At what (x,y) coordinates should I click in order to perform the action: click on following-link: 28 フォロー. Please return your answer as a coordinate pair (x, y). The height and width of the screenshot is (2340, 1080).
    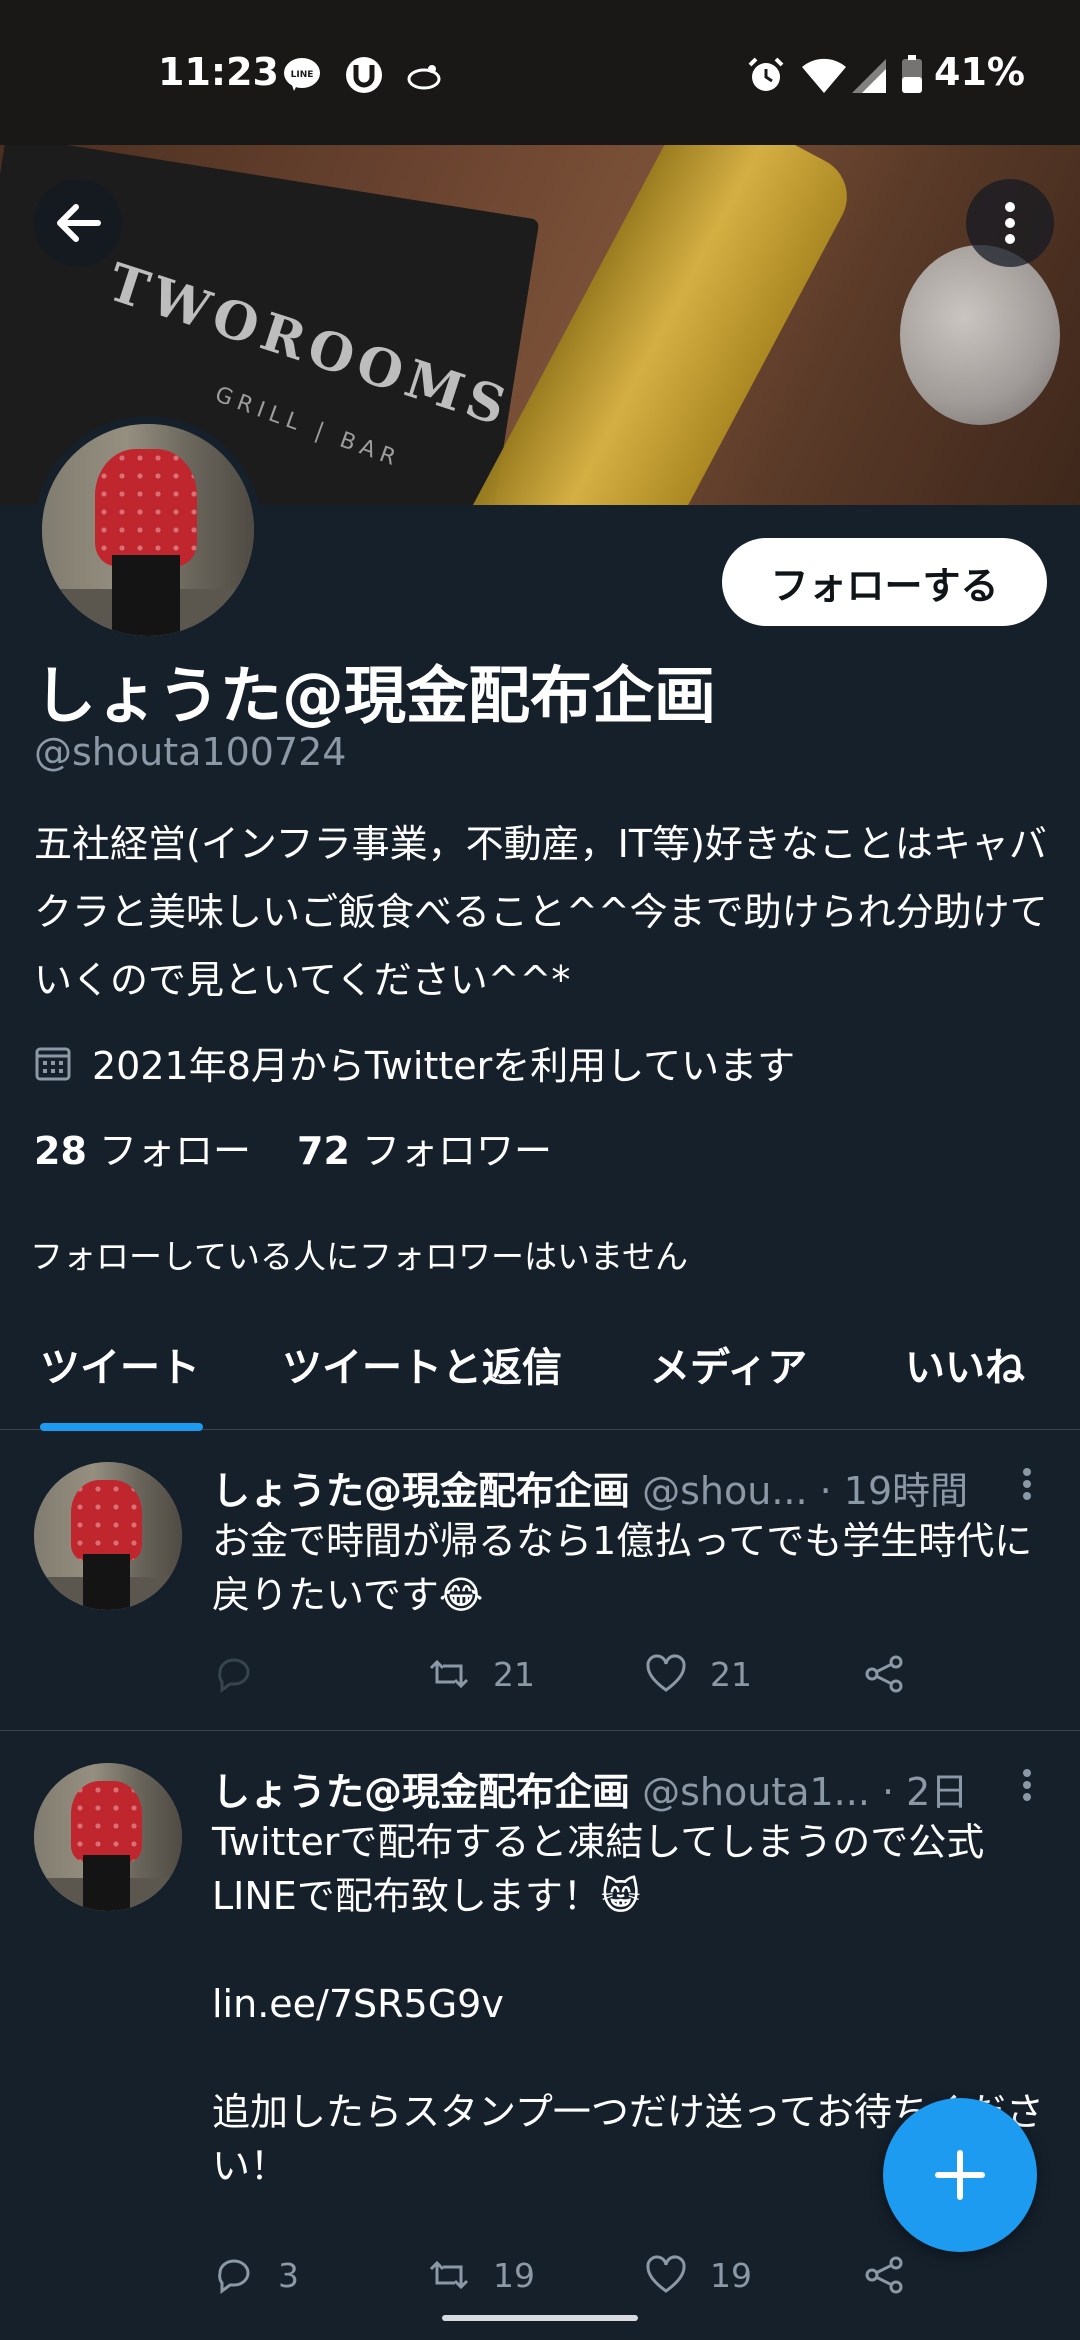
    Looking at the image, I should click on (142, 1147).